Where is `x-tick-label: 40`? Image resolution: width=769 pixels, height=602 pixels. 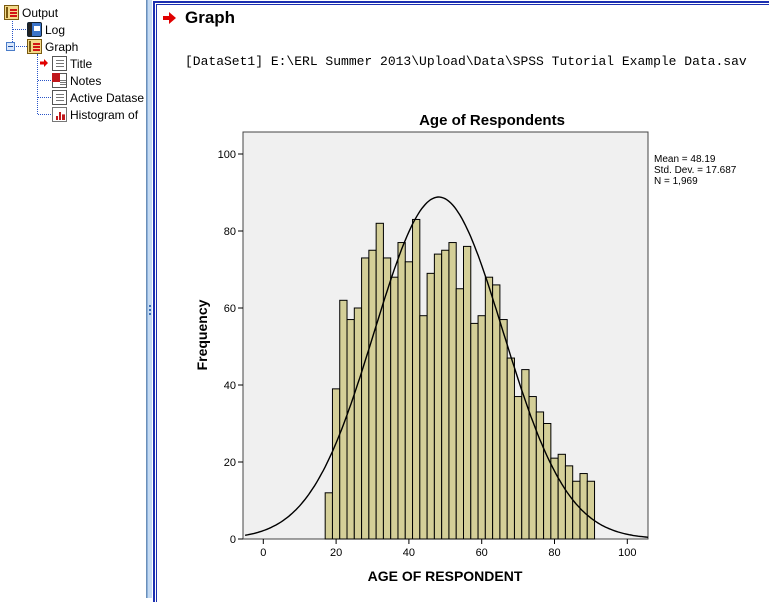
x-tick-label: 40 is located at coordinates (409, 553).